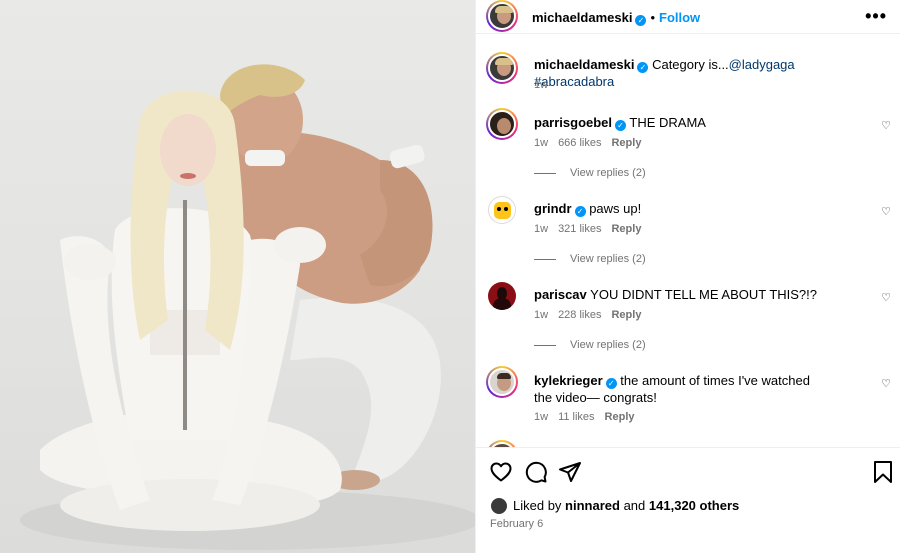 Image resolution: width=900 pixels, height=553 pixels. Describe the element at coordinates (516, 524) in the screenshot. I see `post-date: February 6` at that location.